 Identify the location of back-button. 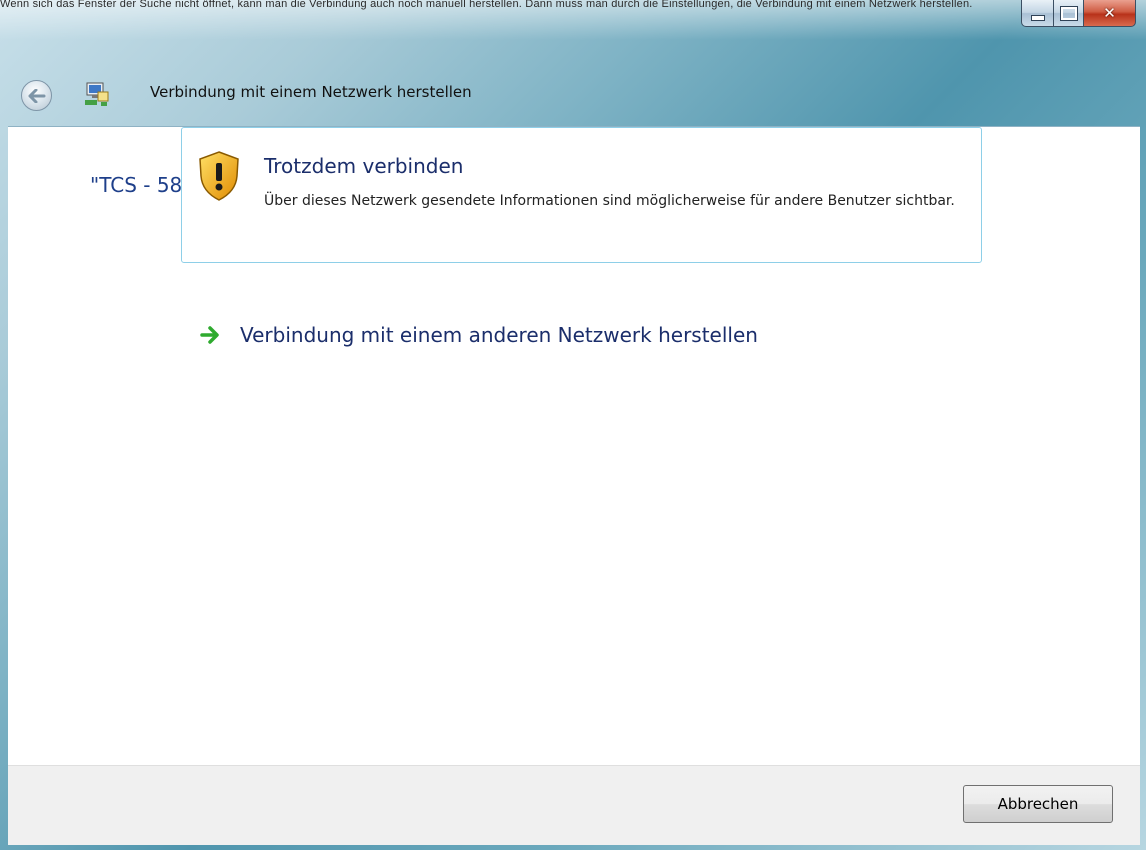
(36, 95).